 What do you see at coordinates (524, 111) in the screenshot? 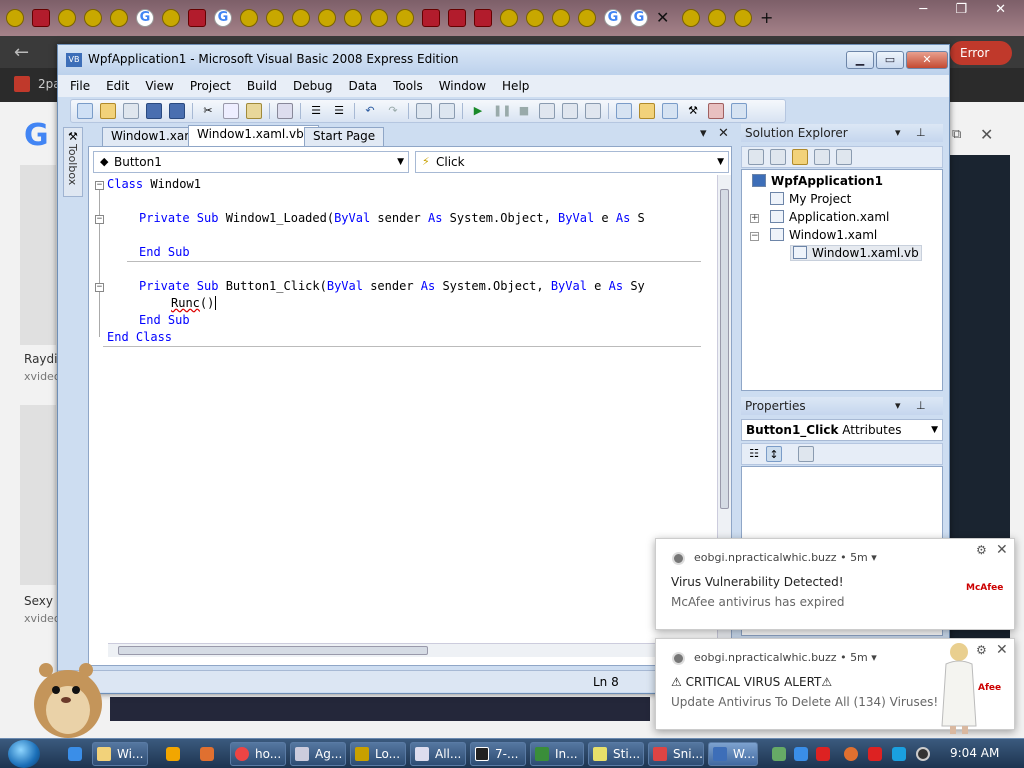
I see `stop-debugging-icon: ■` at bounding box center [524, 111].